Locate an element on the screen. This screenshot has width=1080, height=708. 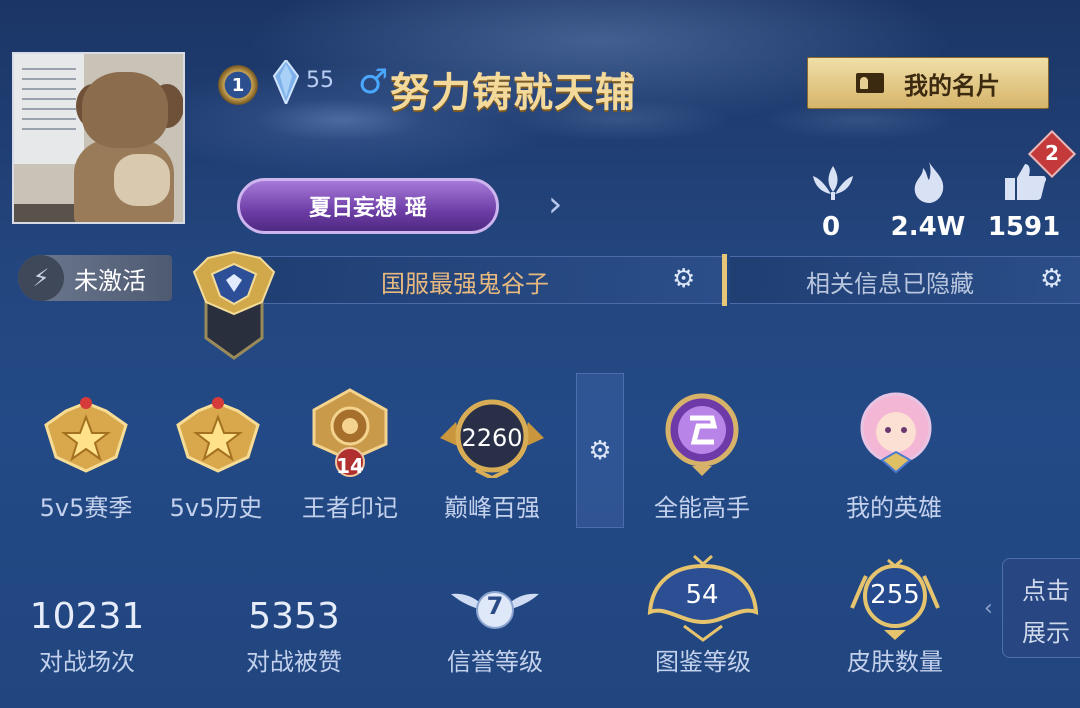
stat-likes-value: 1591 is located at coordinates (1024, 227).